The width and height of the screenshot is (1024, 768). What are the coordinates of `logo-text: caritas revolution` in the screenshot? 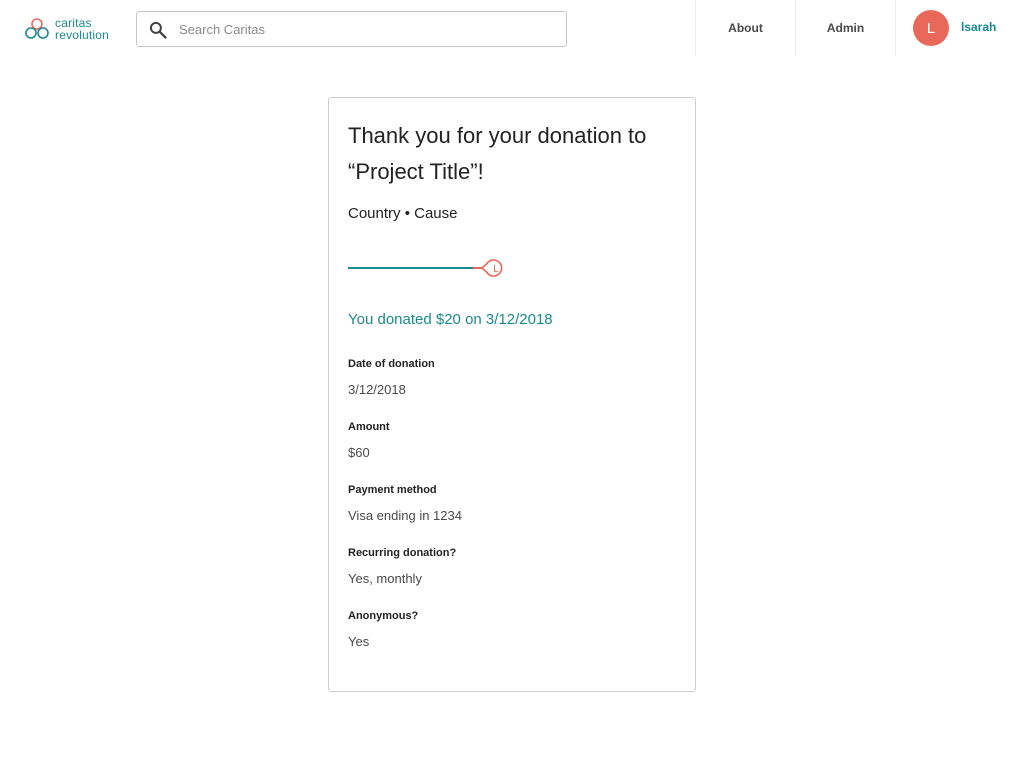 It's located at (82, 29).